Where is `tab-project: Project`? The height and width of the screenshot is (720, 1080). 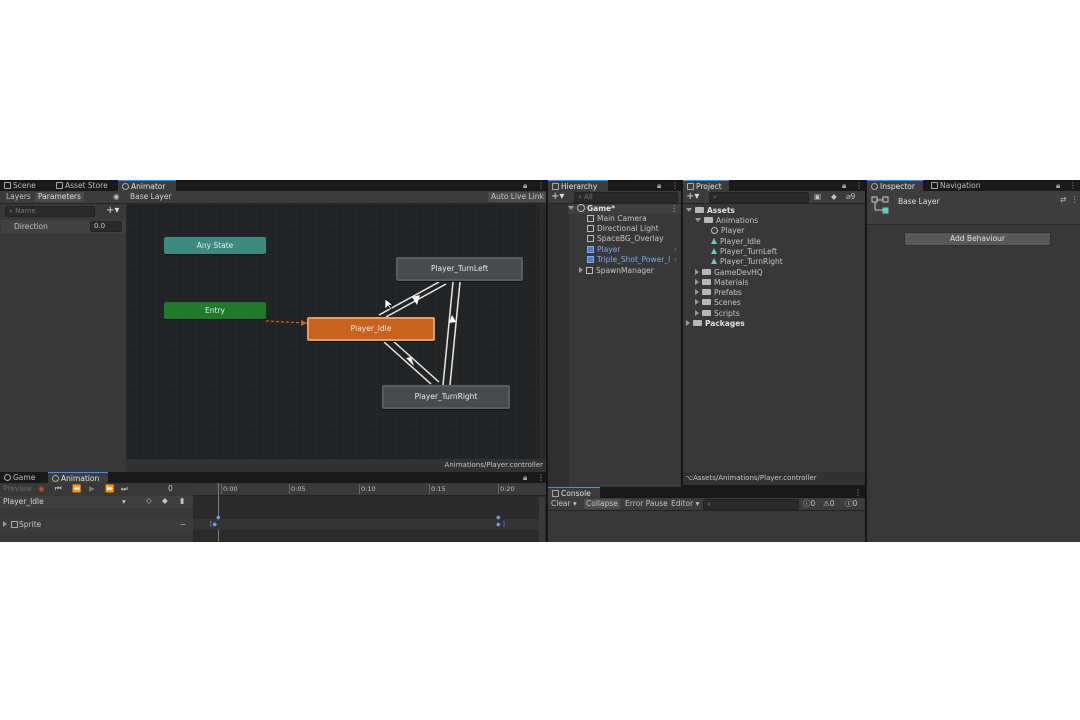
tab-project: Project is located at coordinates (706, 185).